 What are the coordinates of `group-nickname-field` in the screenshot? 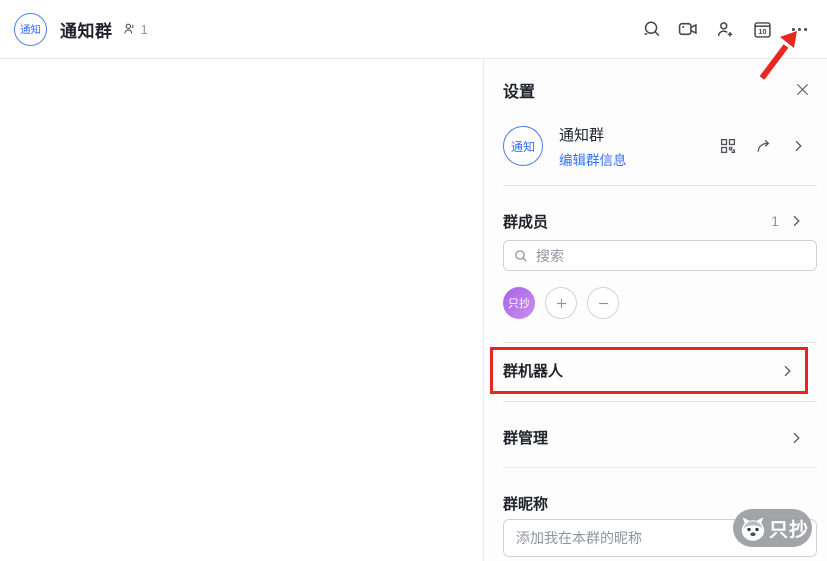 It's located at (660, 538).